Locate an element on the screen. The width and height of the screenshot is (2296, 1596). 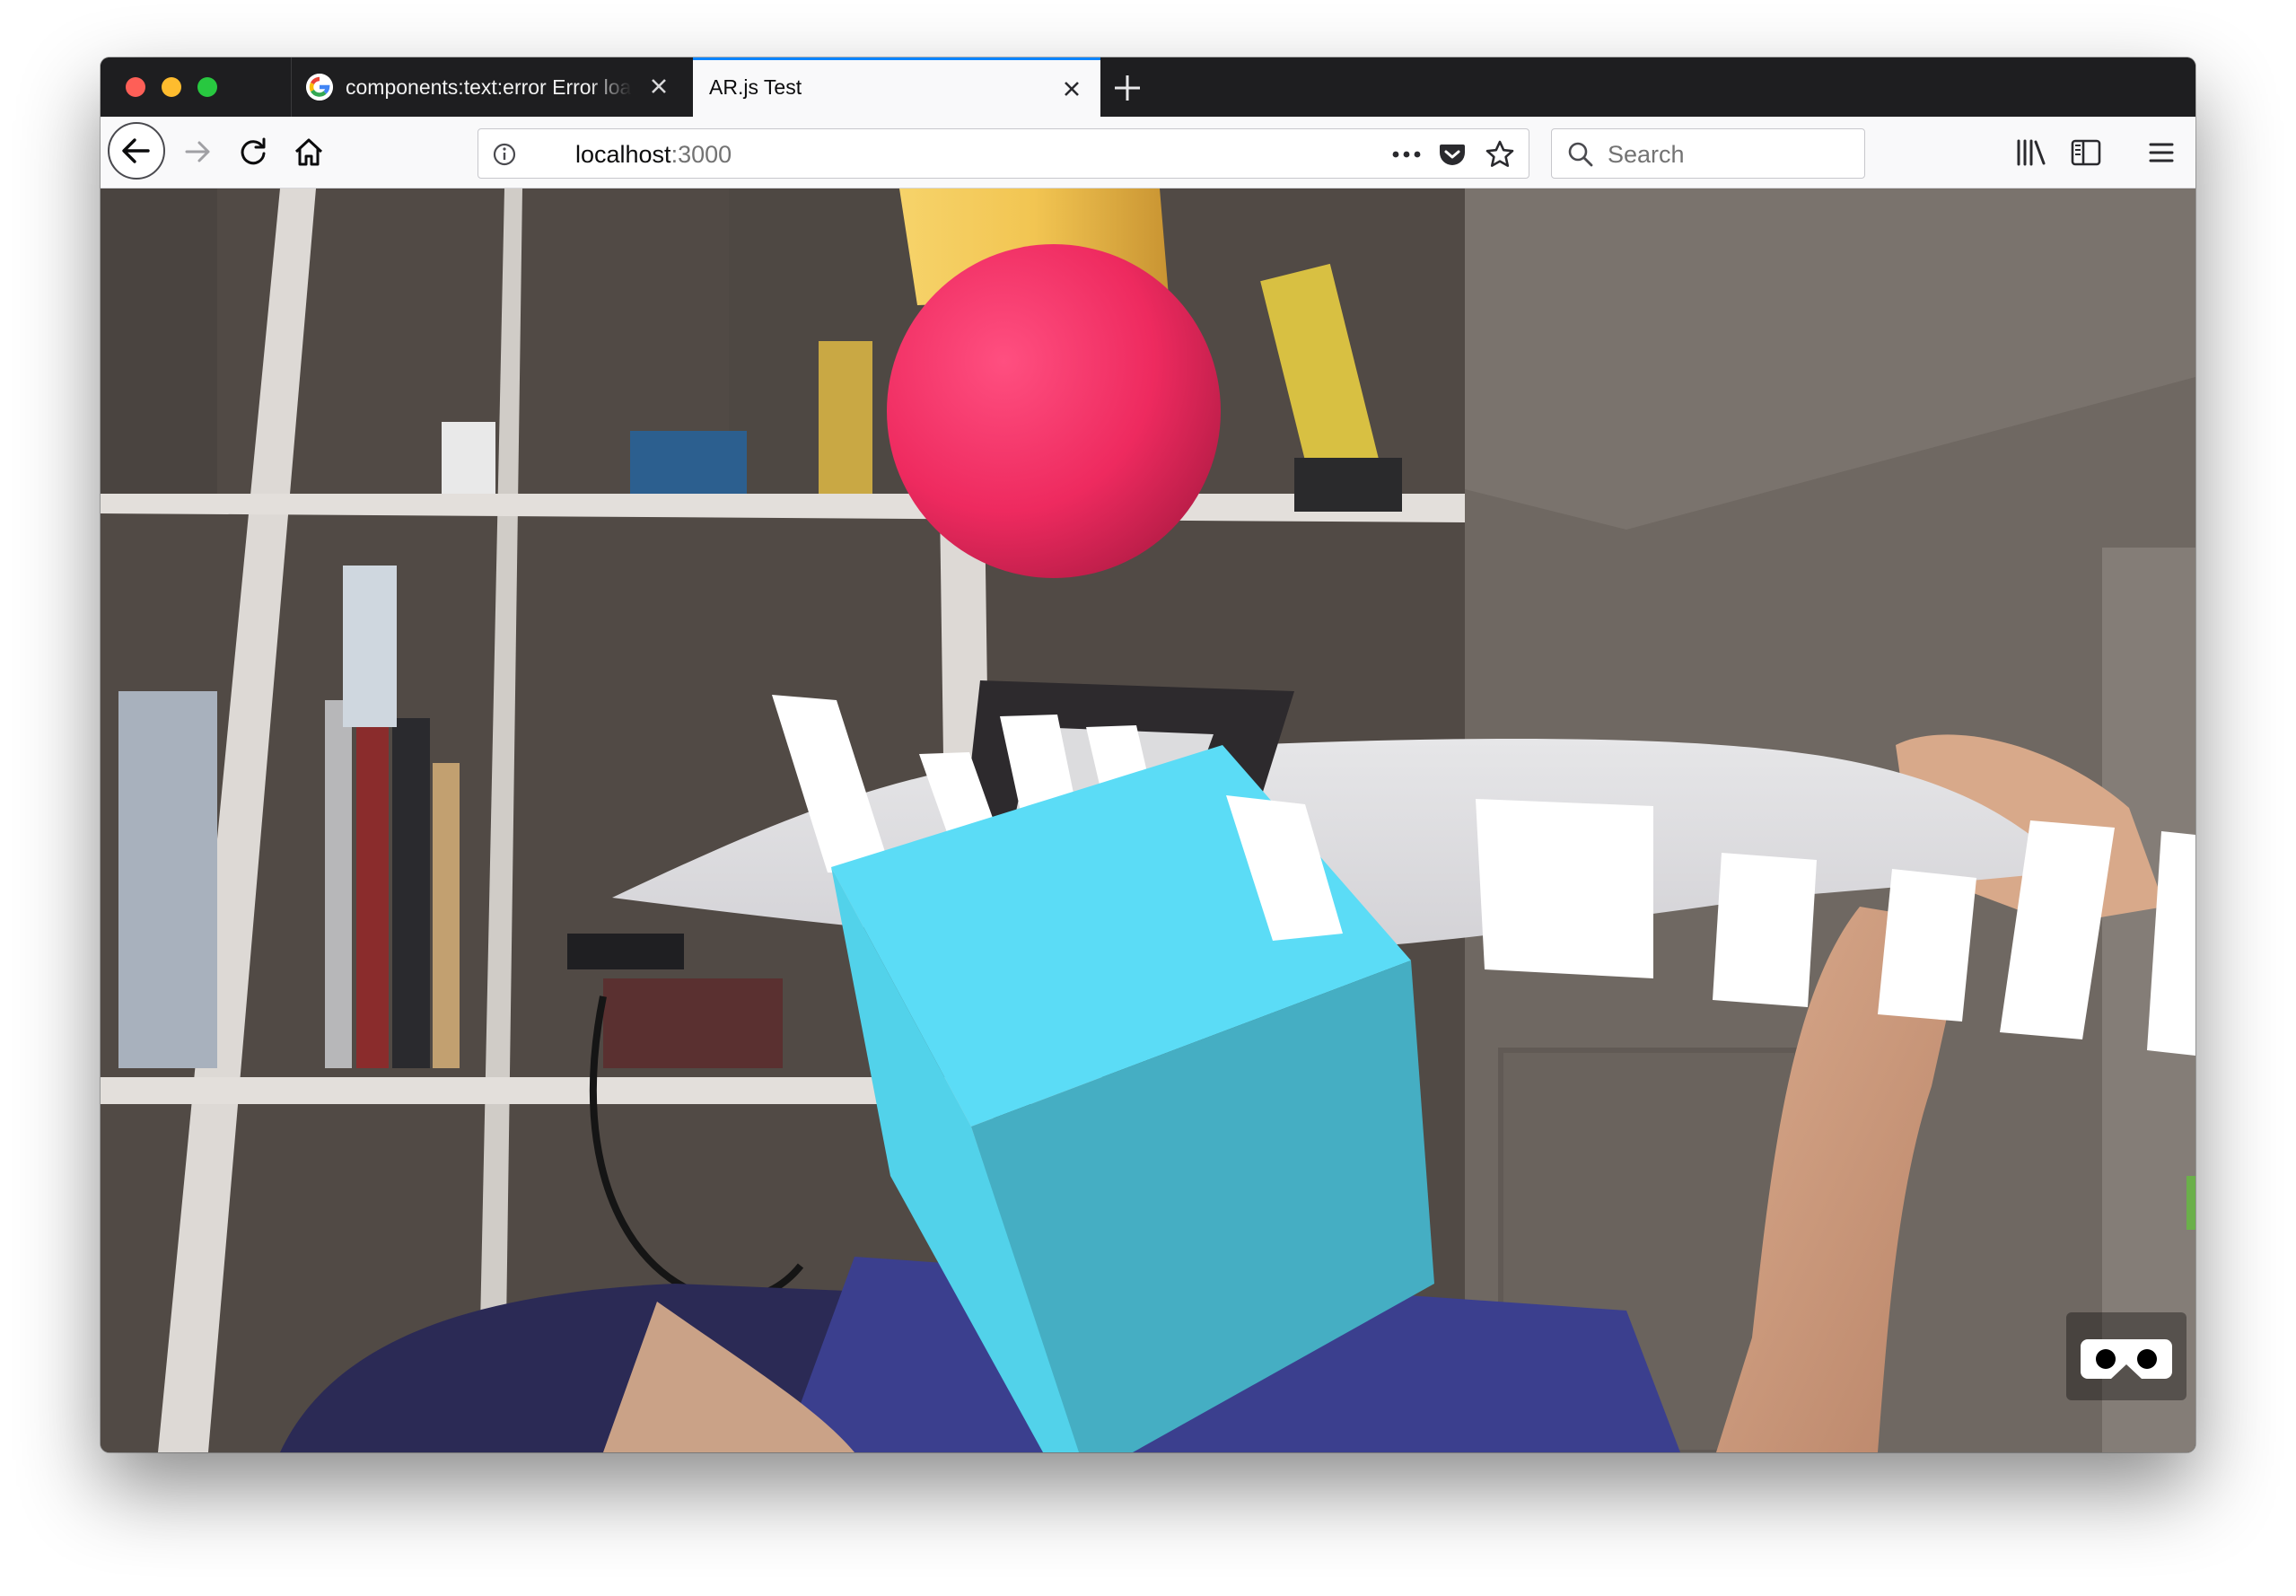
minimize-window-button is located at coordinates (171, 87).